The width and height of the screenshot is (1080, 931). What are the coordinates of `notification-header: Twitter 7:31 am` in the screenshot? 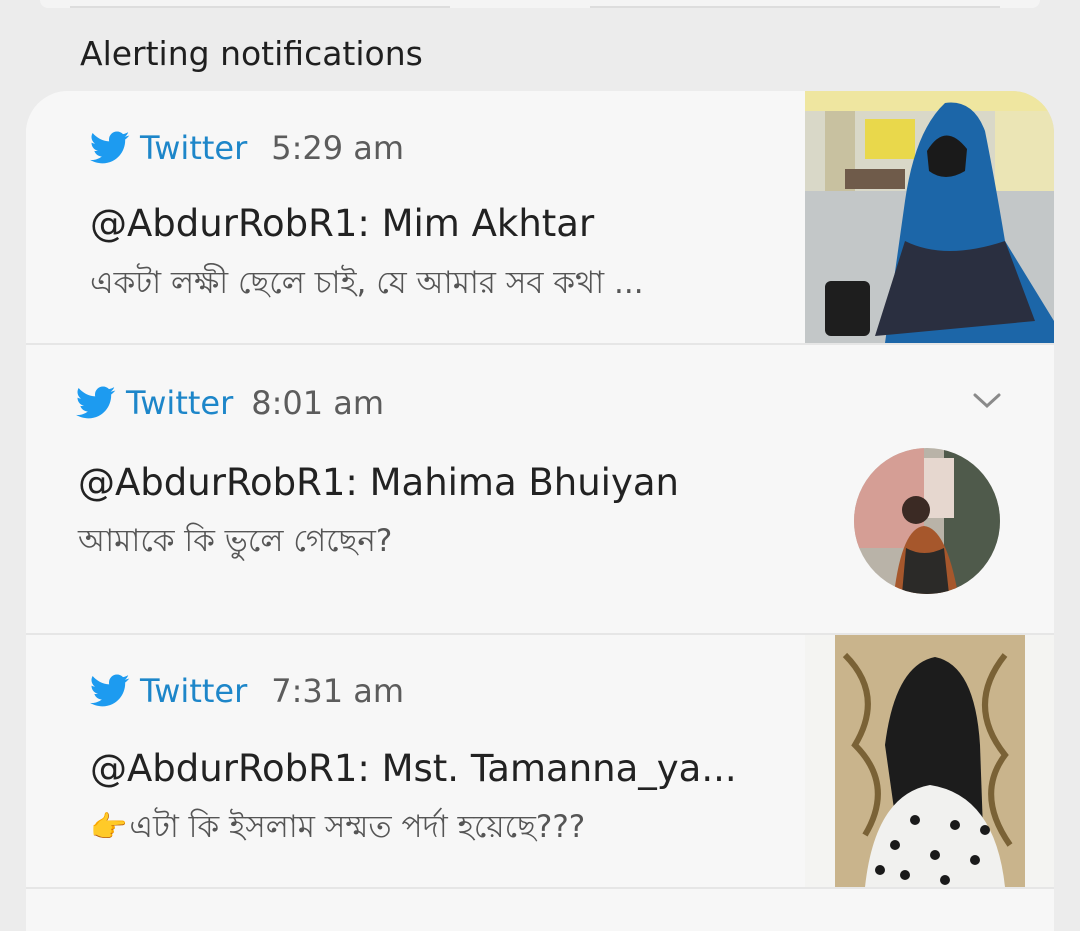 It's located at (247, 691).